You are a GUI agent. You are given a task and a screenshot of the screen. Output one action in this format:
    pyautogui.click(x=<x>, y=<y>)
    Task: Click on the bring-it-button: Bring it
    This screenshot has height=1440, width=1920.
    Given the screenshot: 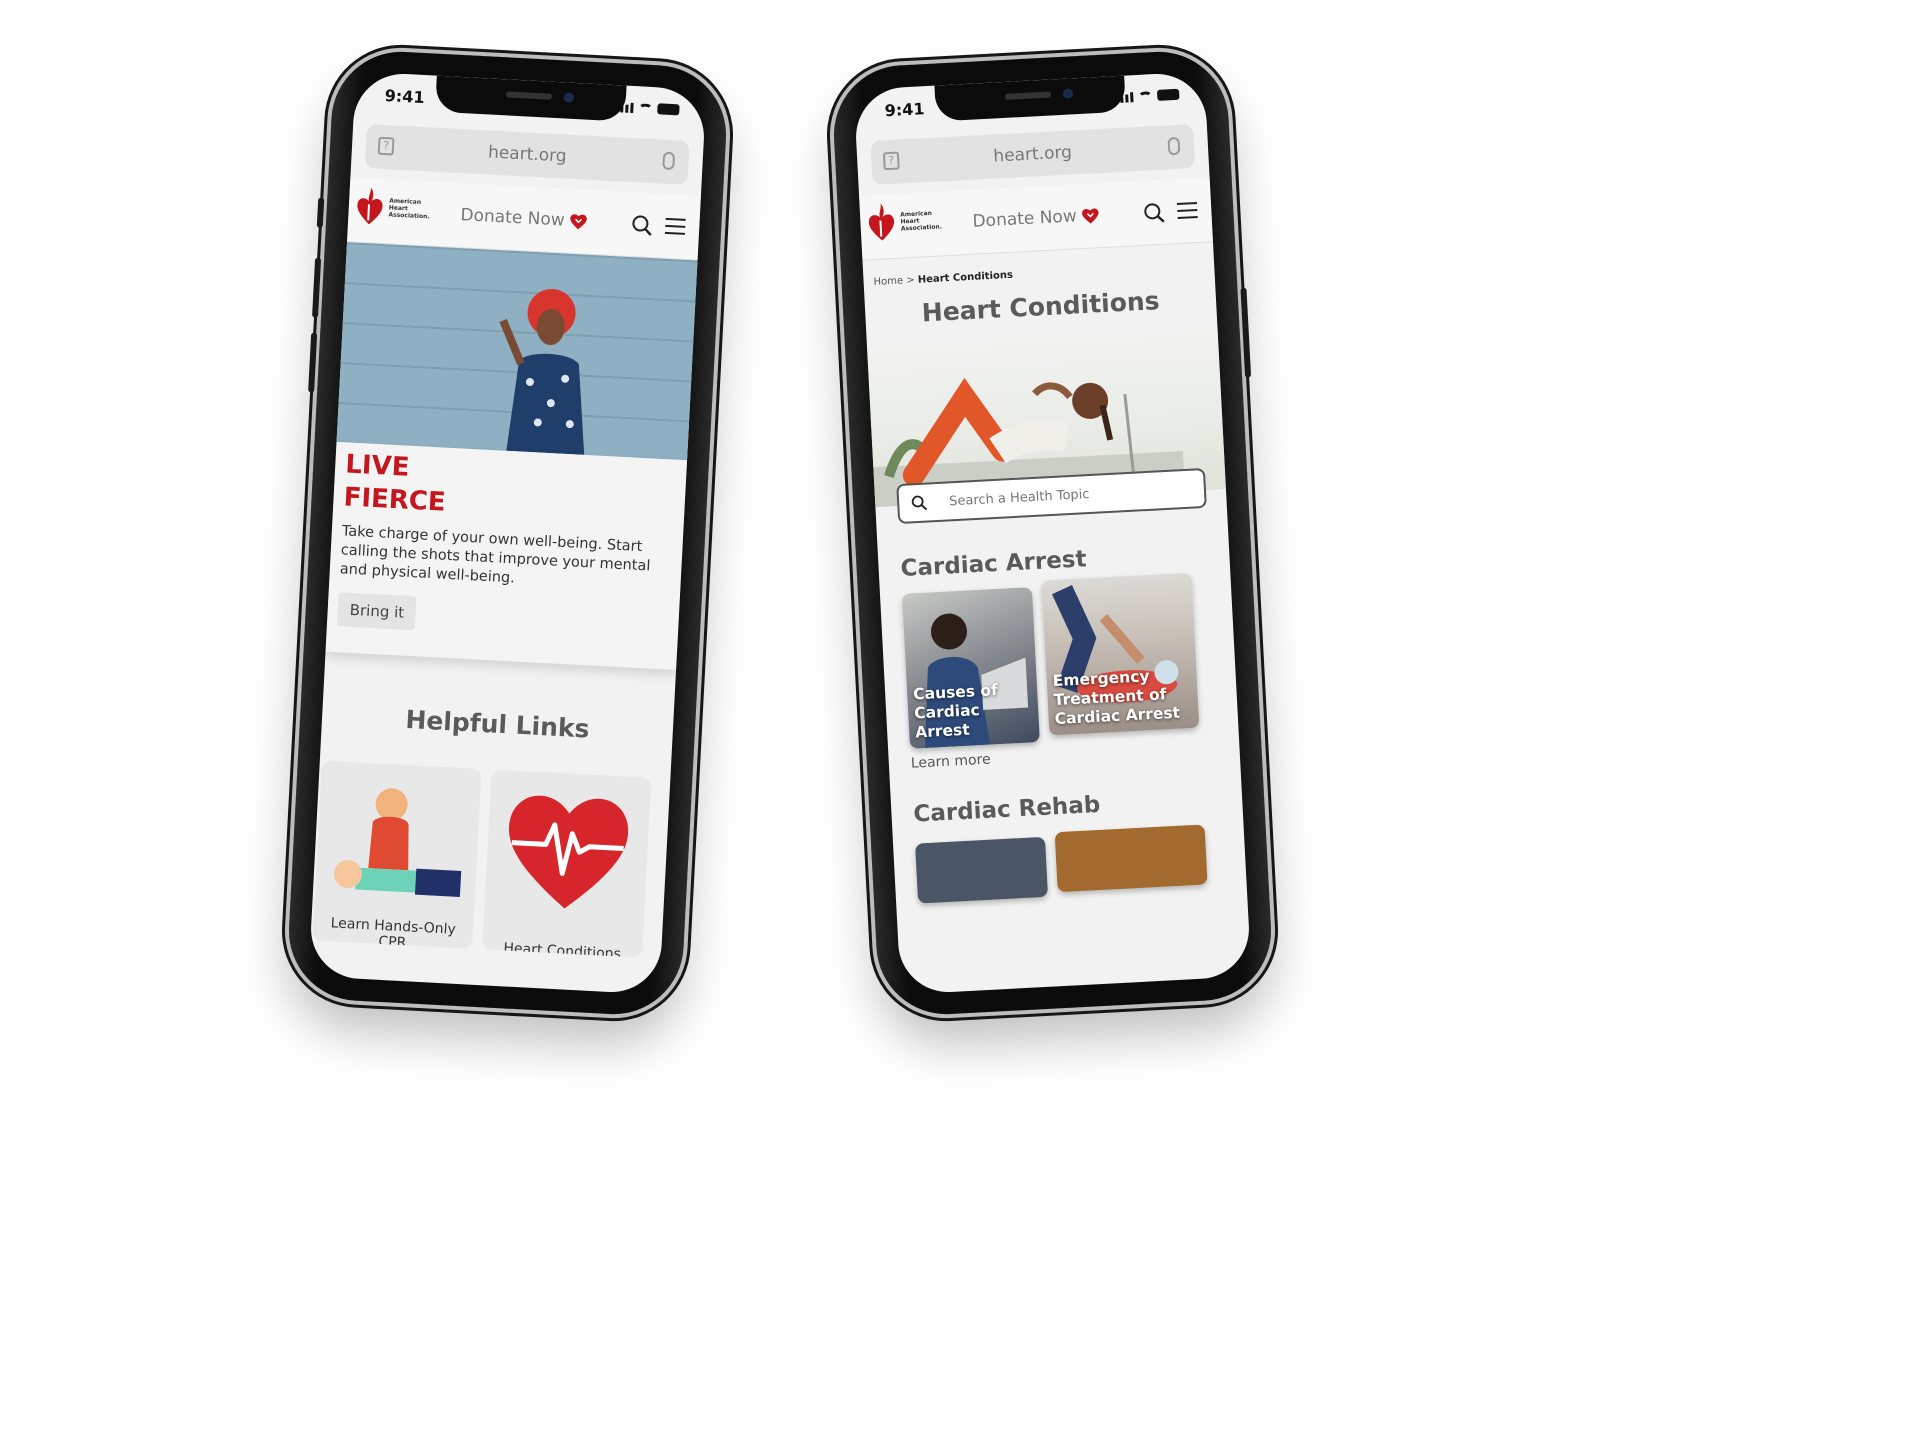 What is the action you would take?
    pyautogui.click(x=377, y=611)
    